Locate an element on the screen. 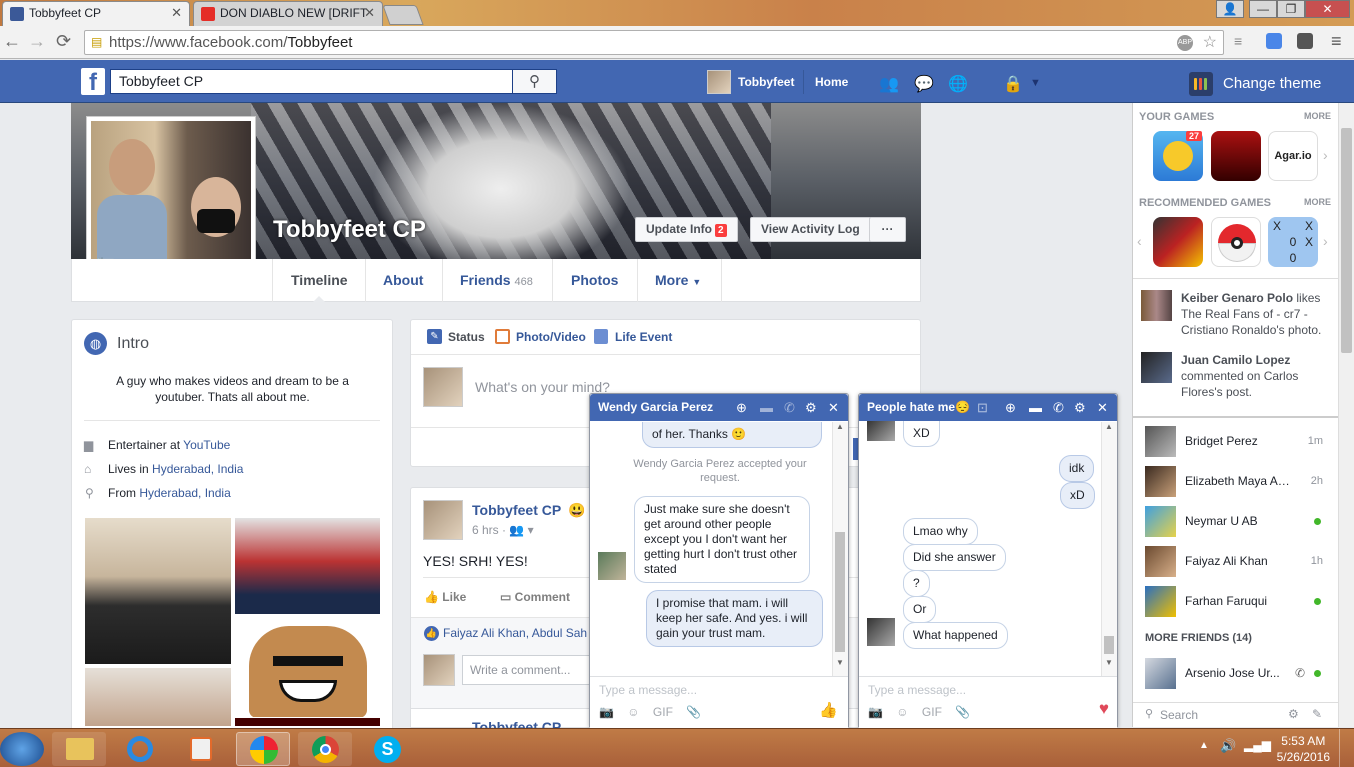 The image size is (1354, 767). intro-work-link: YouTube is located at coordinates (206, 445).